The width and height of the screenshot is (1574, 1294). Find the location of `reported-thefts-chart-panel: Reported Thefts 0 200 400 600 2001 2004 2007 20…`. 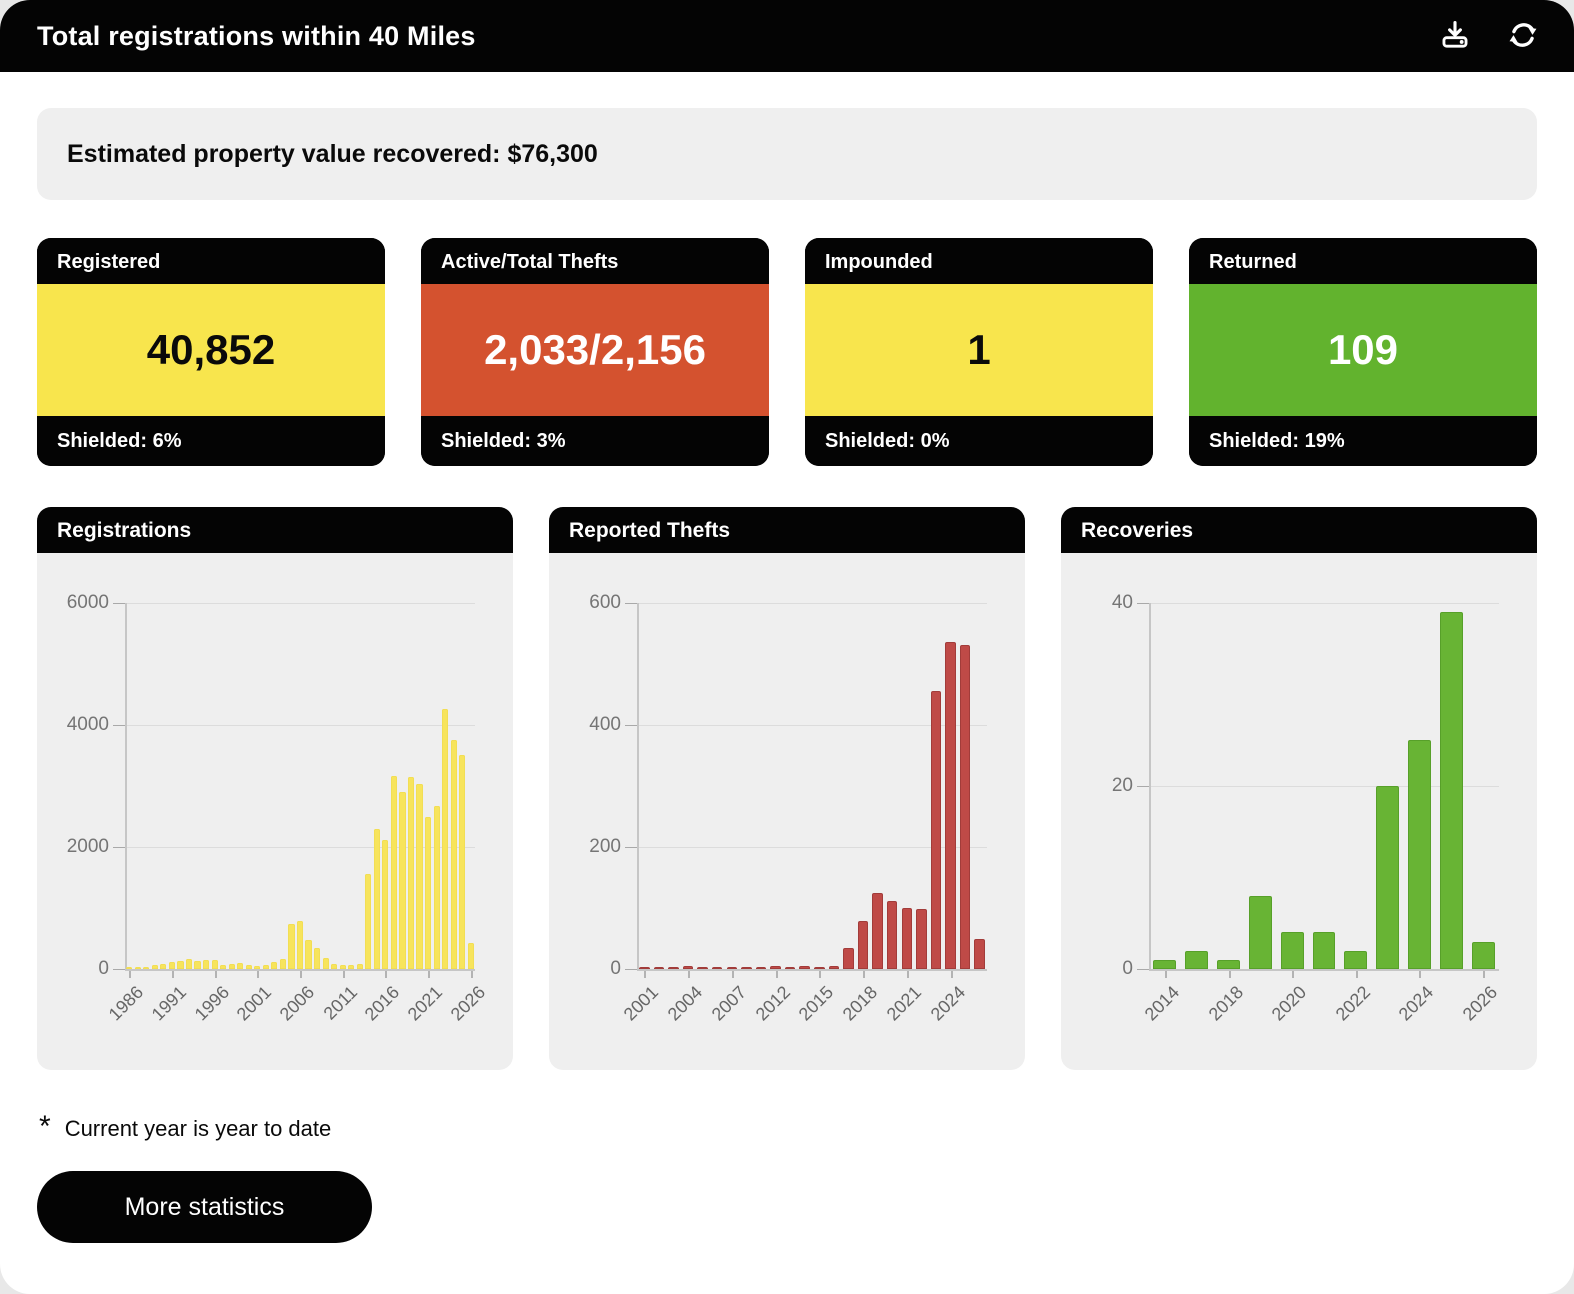

reported-thefts-chart-panel: Reported Thefts 0 200 400 600 2001 2004 2007 20… is located at coordinates (787, 788).